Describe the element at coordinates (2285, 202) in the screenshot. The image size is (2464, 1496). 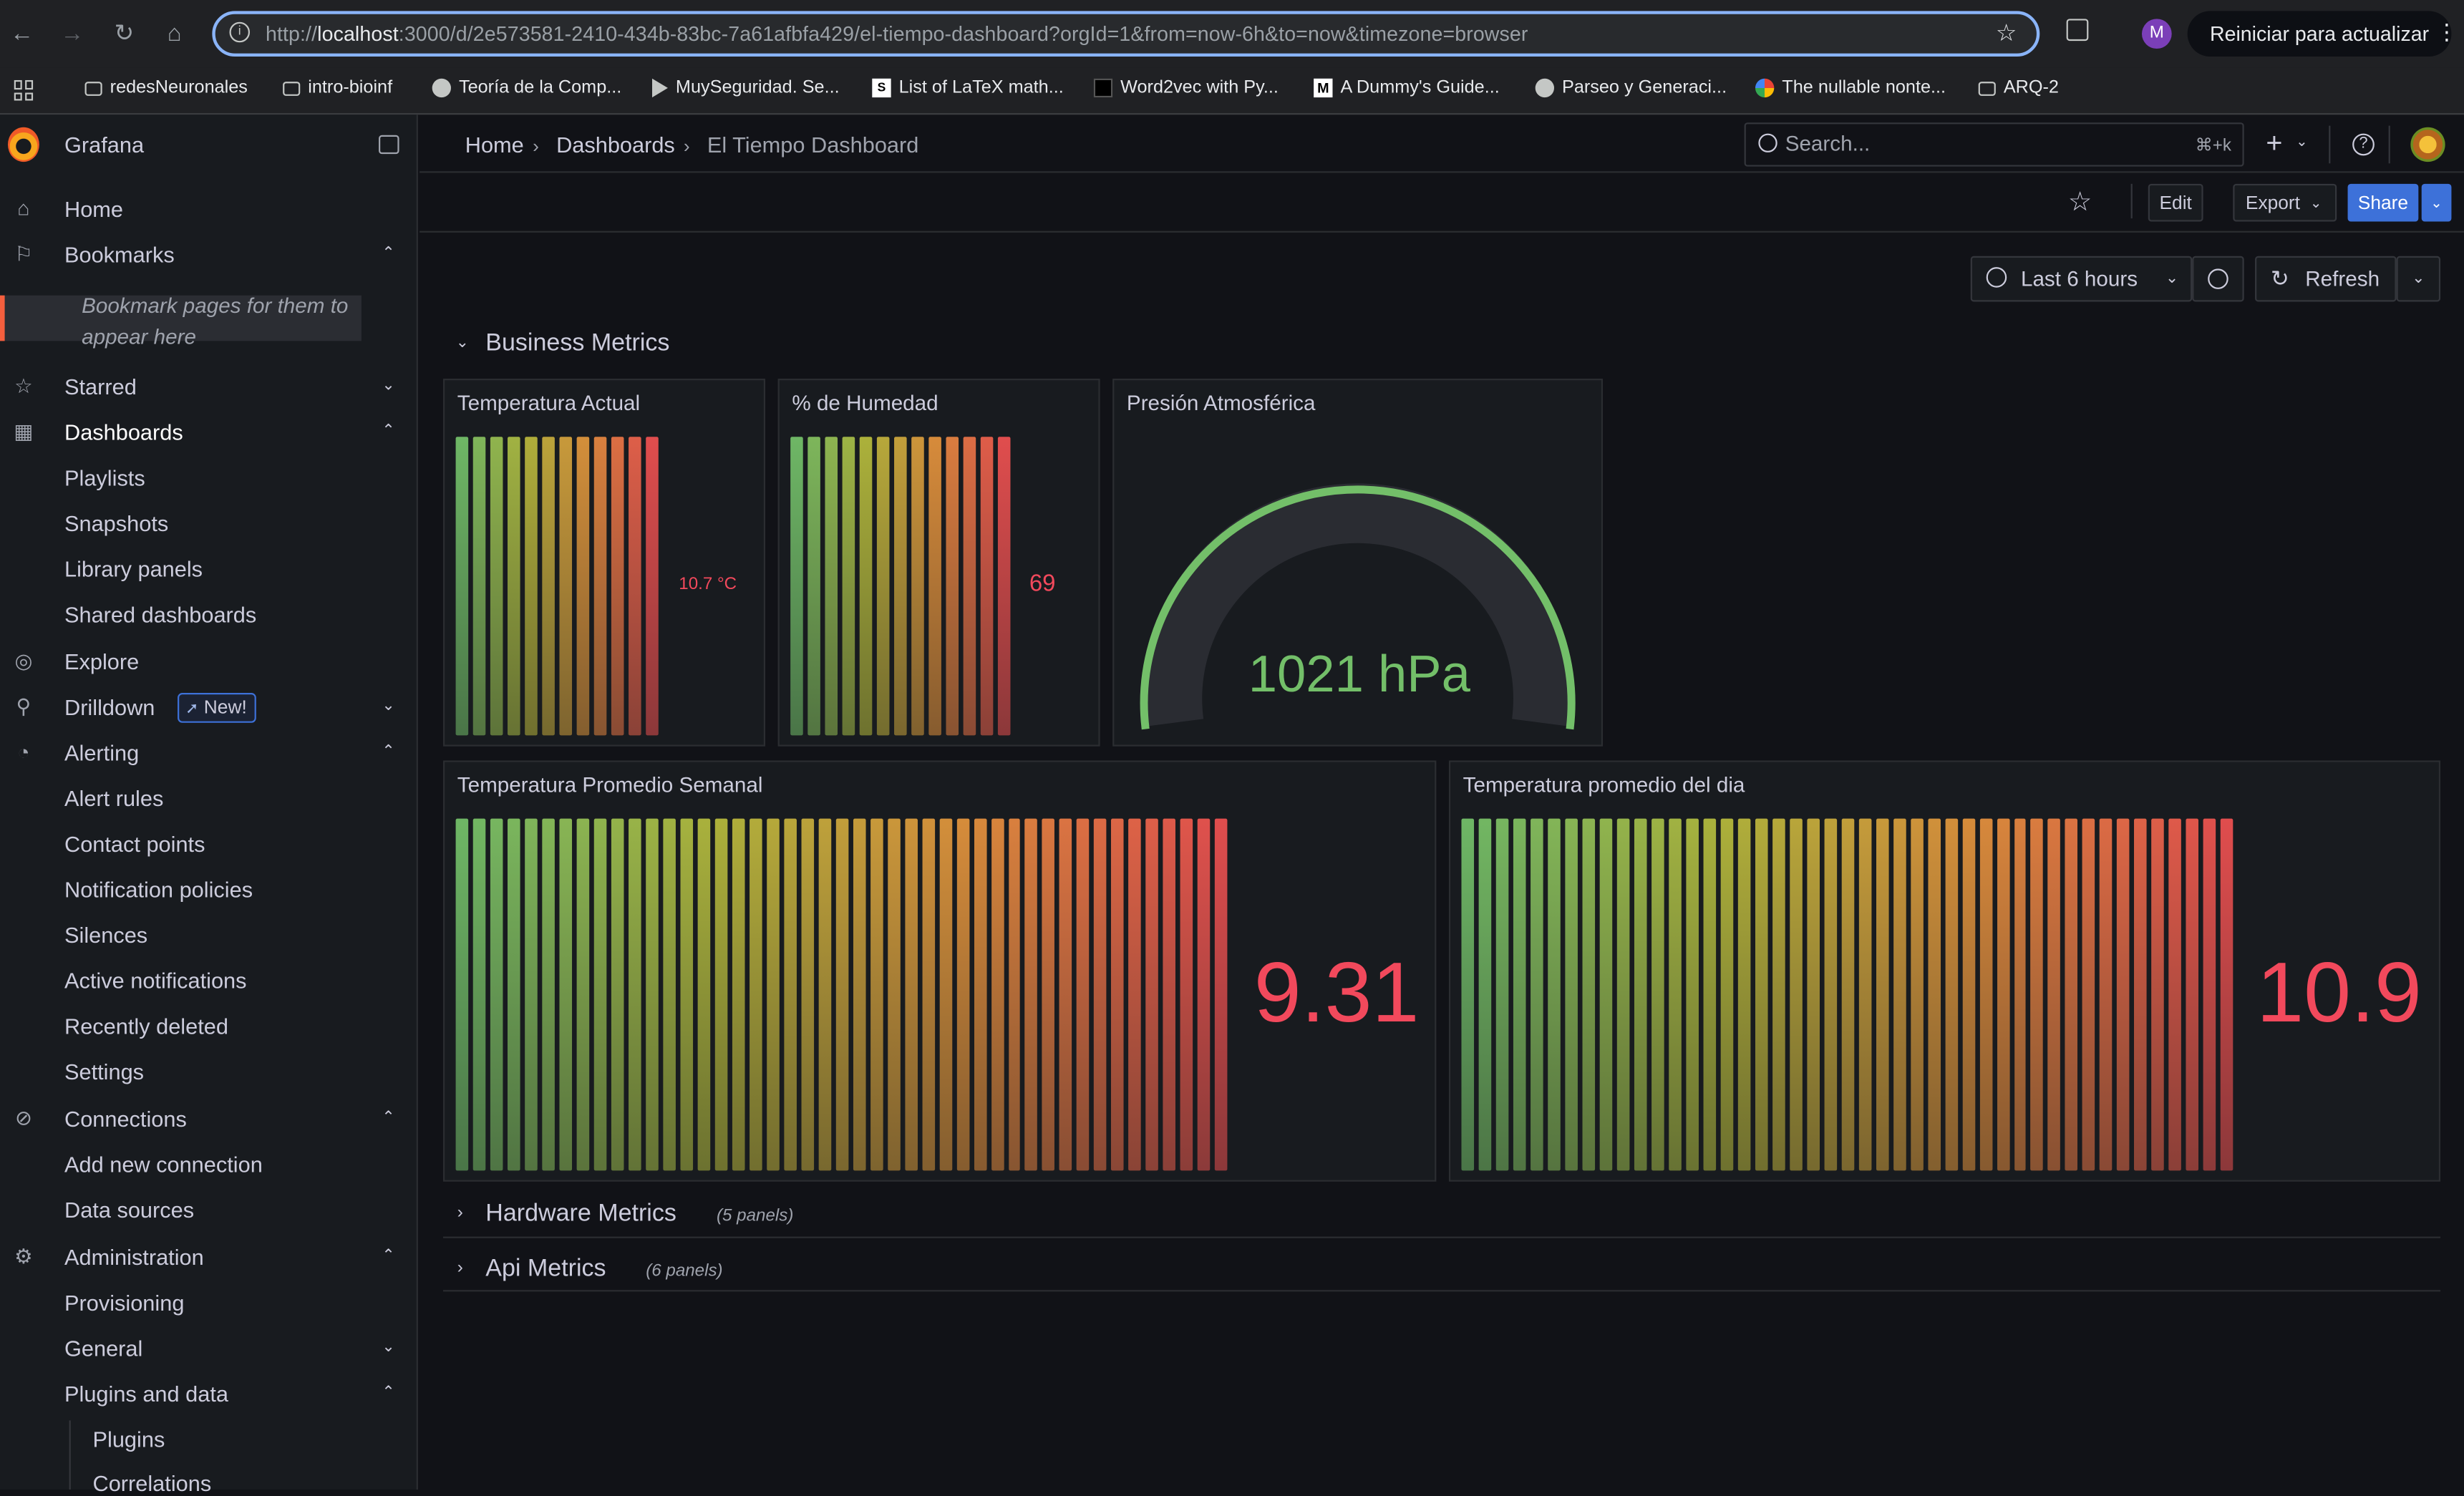
I see `export-button: Export ⌄` at that location.